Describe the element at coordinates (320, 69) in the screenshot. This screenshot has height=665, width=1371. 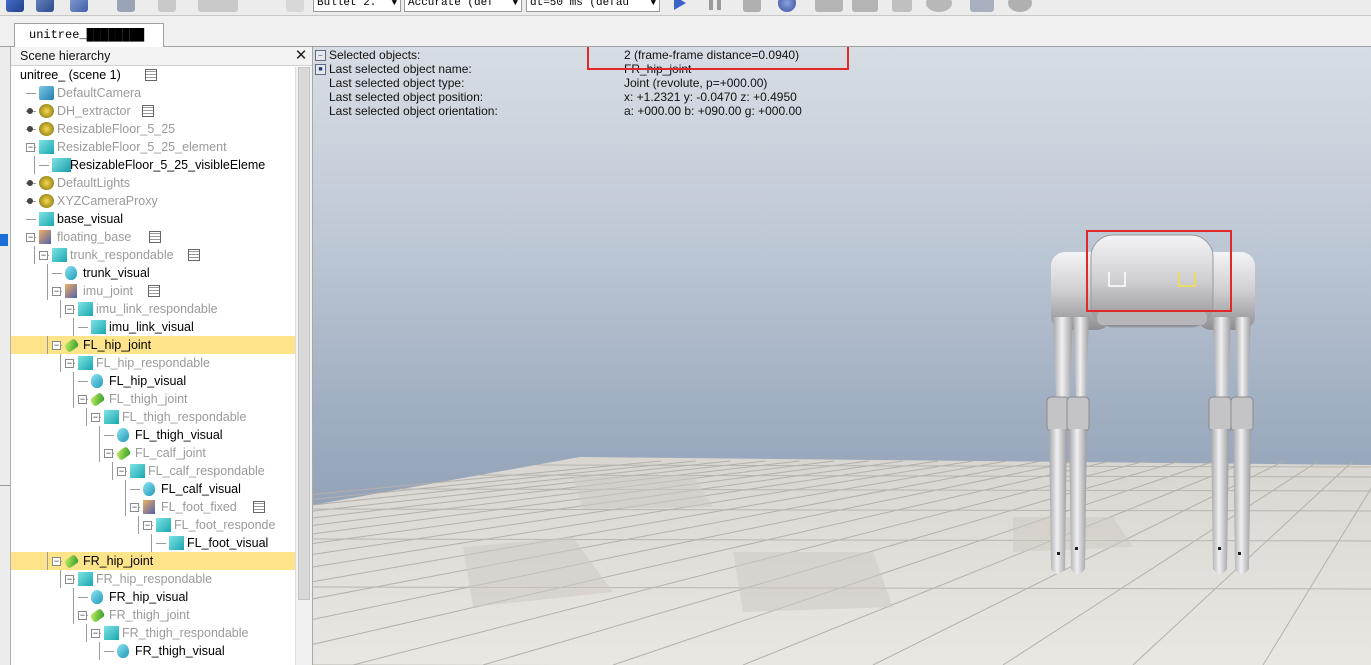
I see `info-toggle-button: ■` at that location.